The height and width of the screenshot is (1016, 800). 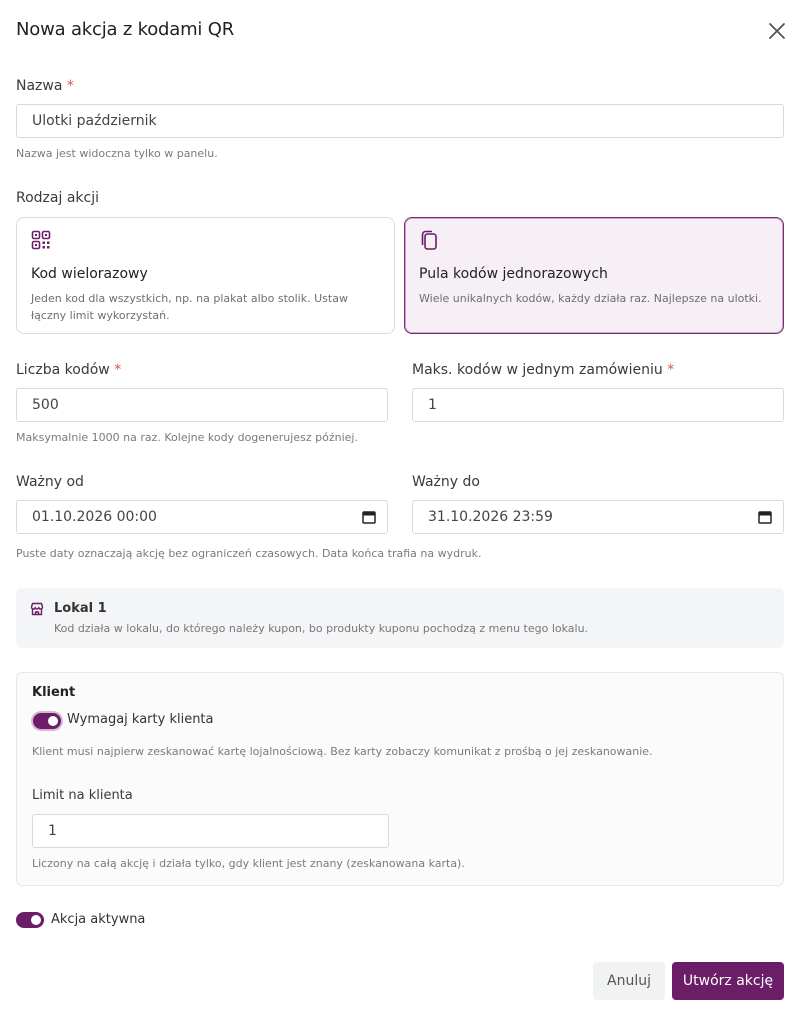 What do you see at coordinates (80, 608) in the screenshot?
I see `location-title: Lokal 1` at bounding box center [80, 608].